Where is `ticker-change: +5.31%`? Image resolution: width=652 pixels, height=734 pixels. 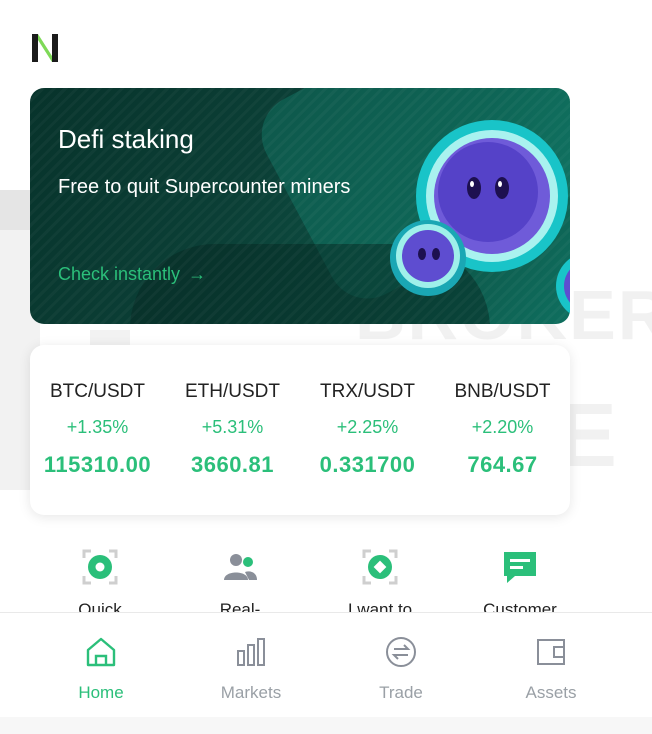 ticker-change: +5.31% is located at coordinates (232, 427).